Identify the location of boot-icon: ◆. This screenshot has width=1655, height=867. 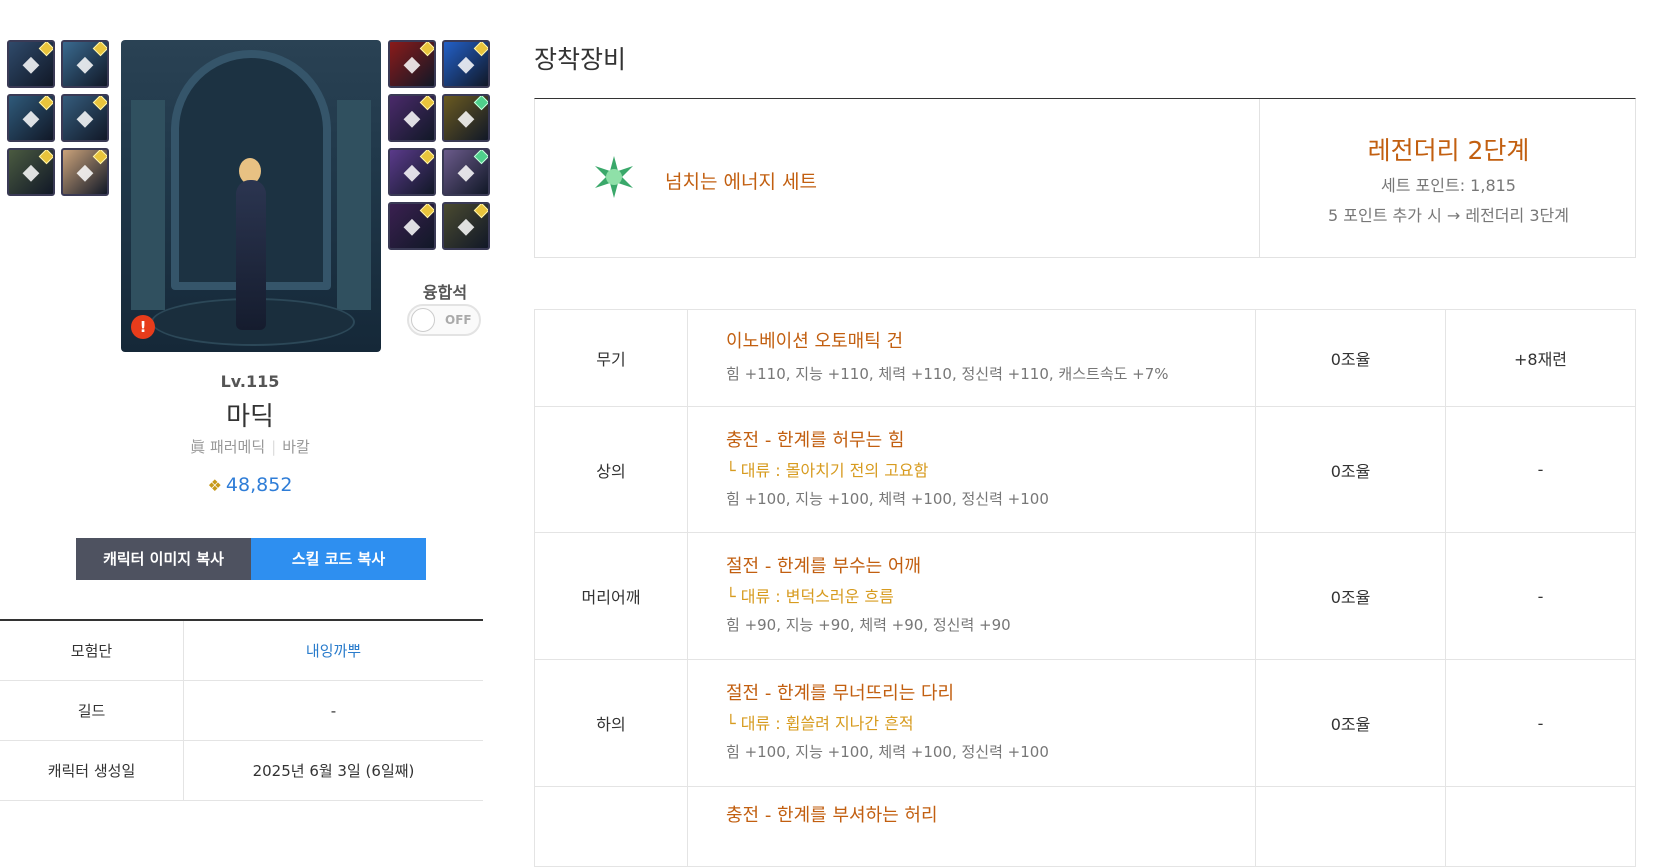
(466, 172).